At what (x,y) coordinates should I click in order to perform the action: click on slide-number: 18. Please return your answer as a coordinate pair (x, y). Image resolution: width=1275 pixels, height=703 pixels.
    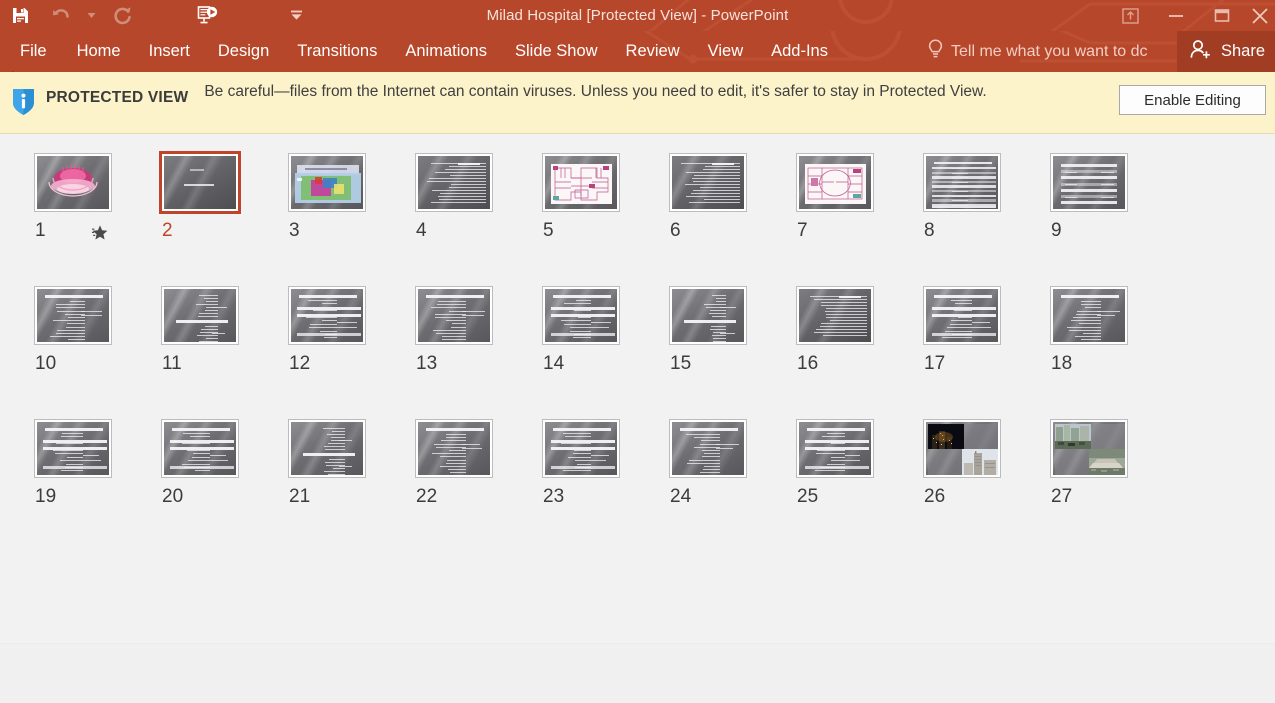
    Looking at the image, I should click on (1062, 363).